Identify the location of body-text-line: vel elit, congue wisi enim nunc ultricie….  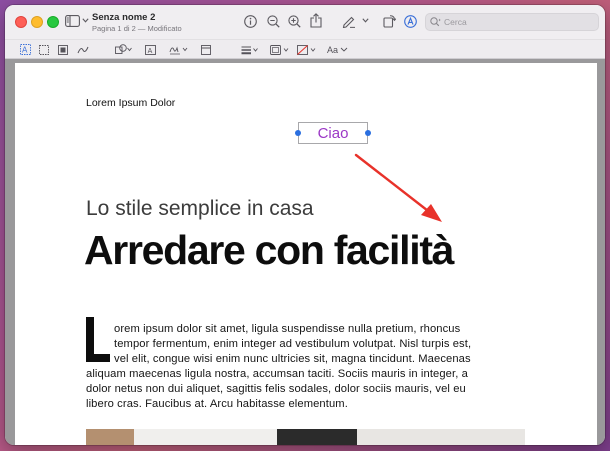
(292, 359).